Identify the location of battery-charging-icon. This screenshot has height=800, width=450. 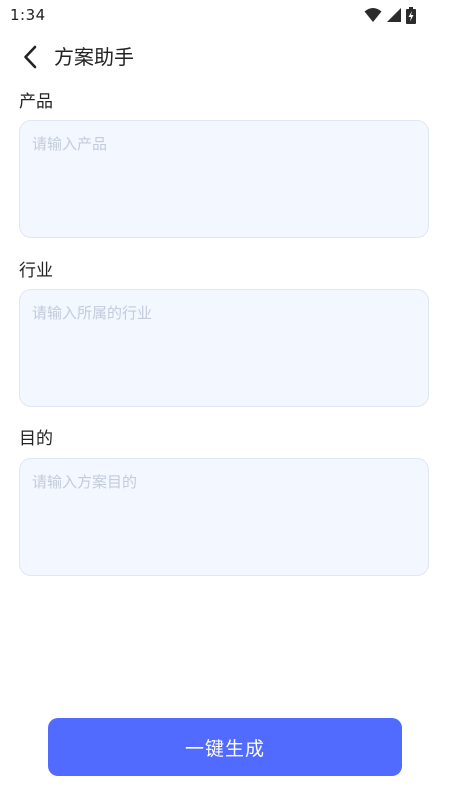
(411, 15).